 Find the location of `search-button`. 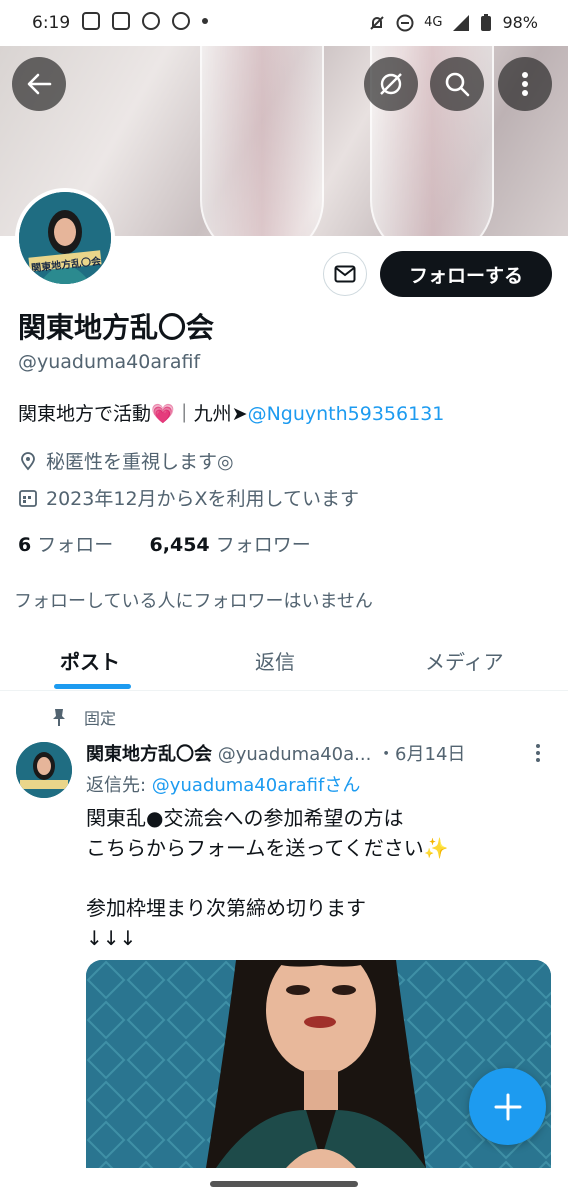

search-button is located at coordinates (457, 84).